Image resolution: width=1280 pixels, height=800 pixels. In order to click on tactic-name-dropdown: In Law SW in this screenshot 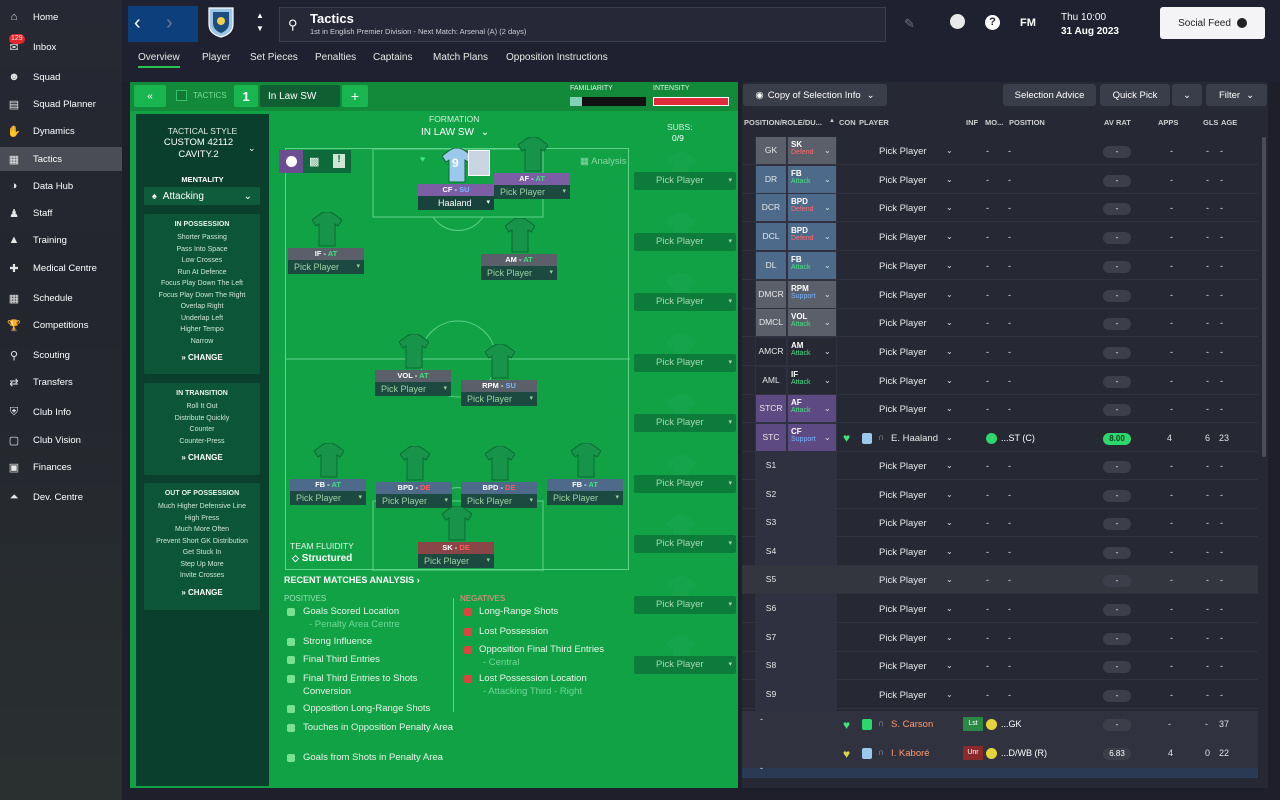, I will do `click(300, 96)`.